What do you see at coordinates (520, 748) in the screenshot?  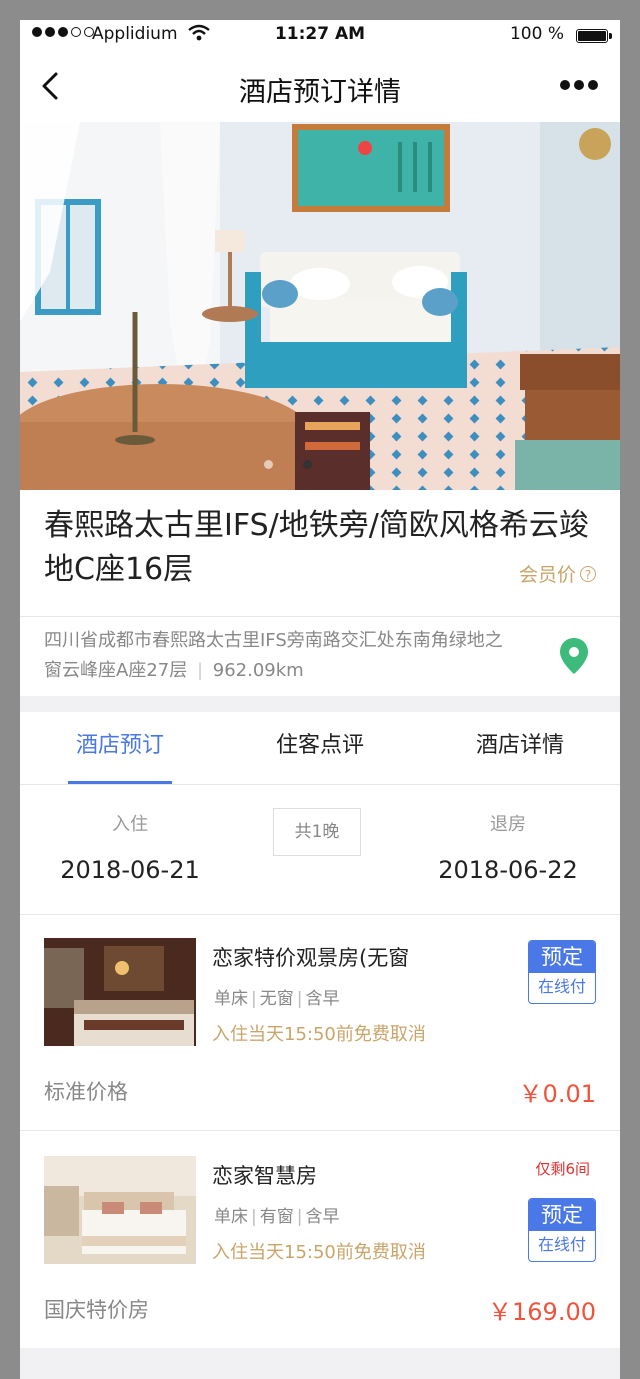 I see `tab-hotel-details: 酒店详情` at bounding box center [520, 748].